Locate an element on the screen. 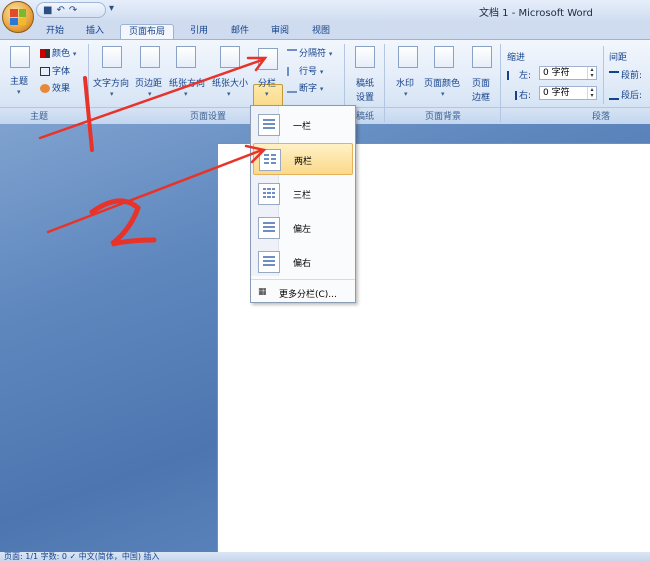 The height and width of the screenshot is (562, 650). undo-icon: ↶ is located at coordinates (60, 10).